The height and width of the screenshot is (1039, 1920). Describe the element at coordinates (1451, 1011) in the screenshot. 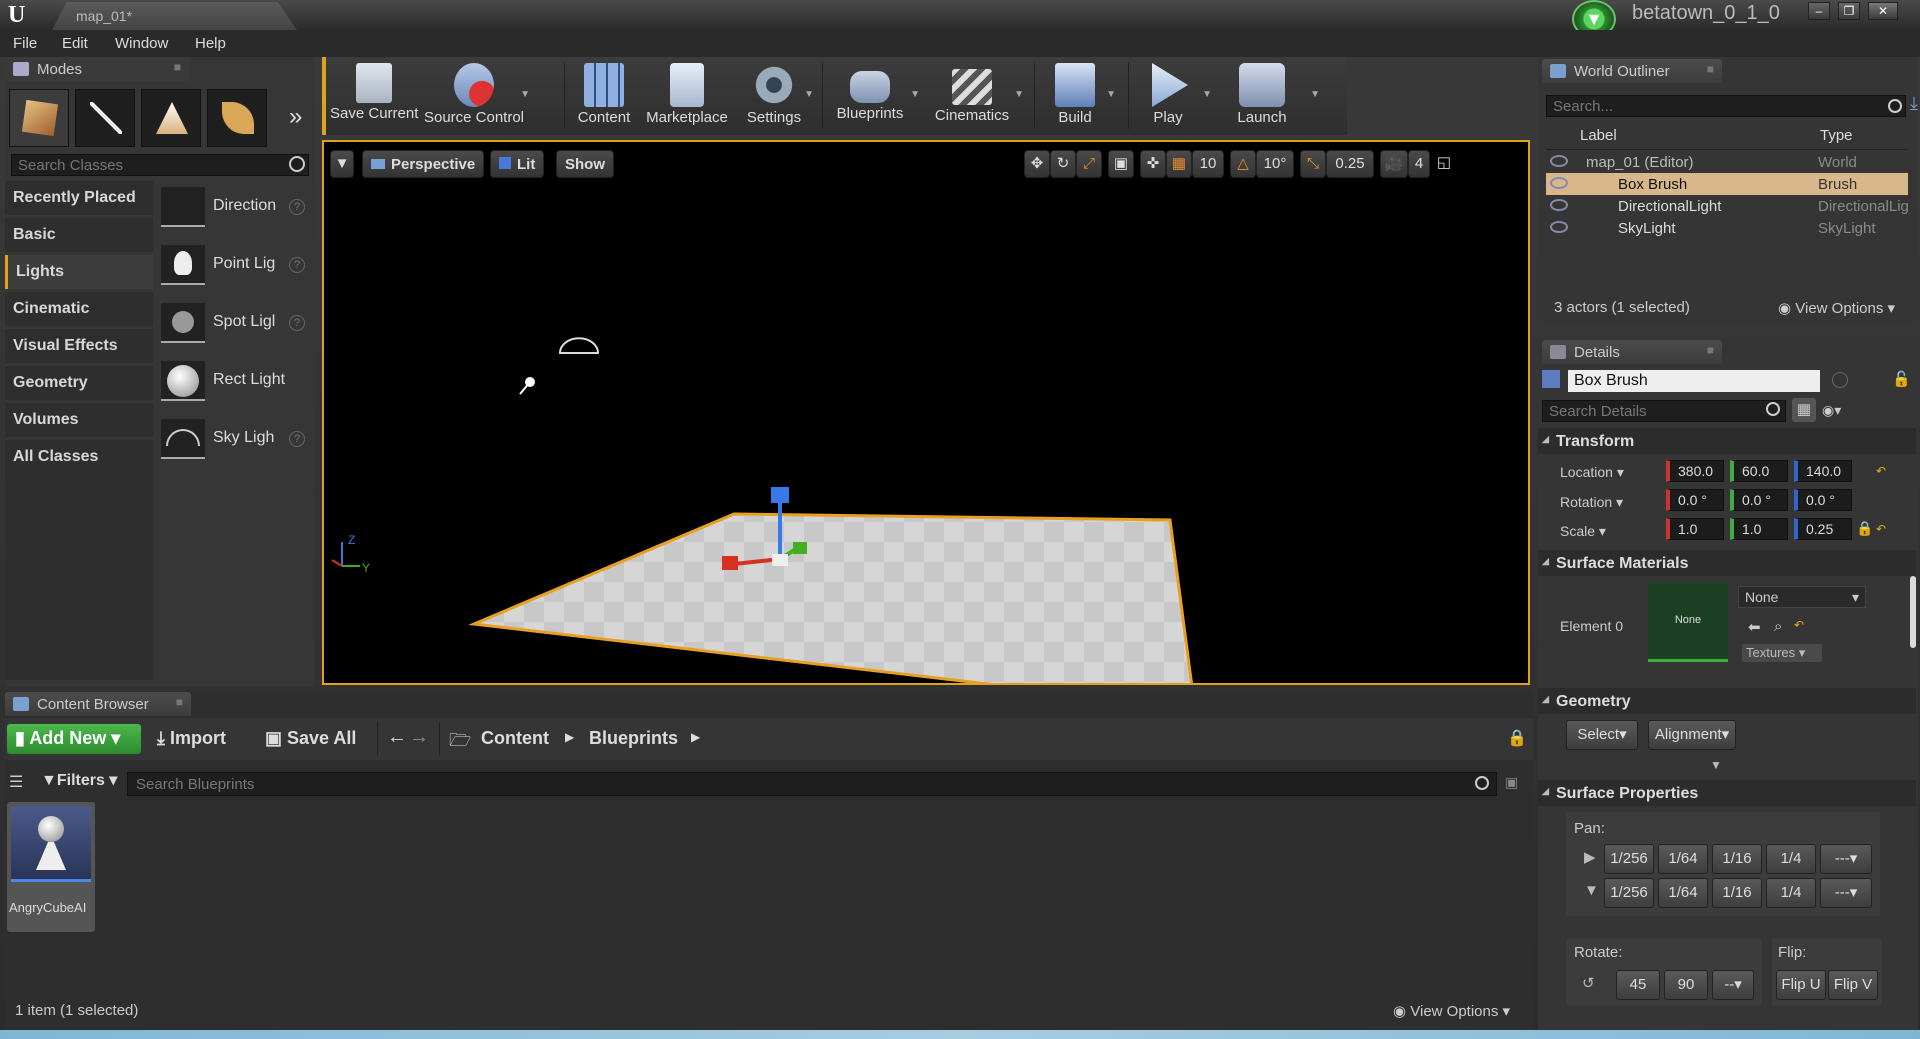

I see `cb-view-options-button: ◉ View Options ▾` at that location.